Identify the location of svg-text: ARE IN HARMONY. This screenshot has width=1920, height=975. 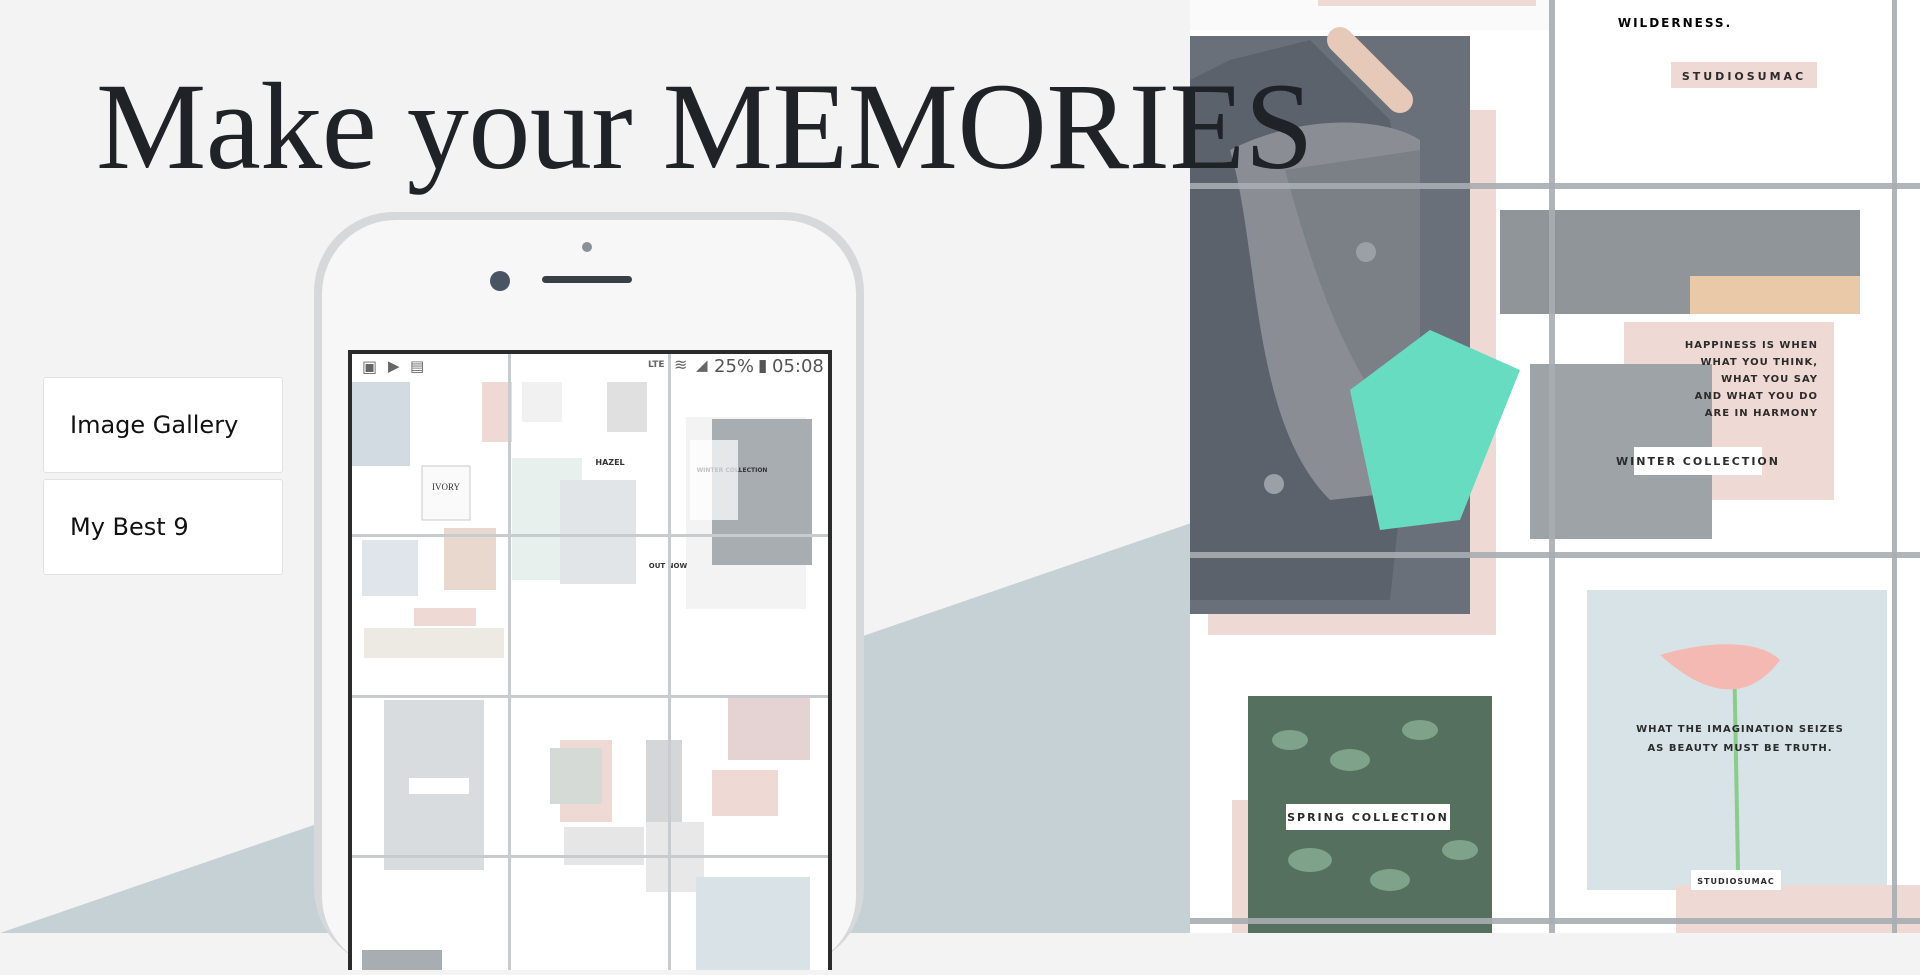
(1761, 413).